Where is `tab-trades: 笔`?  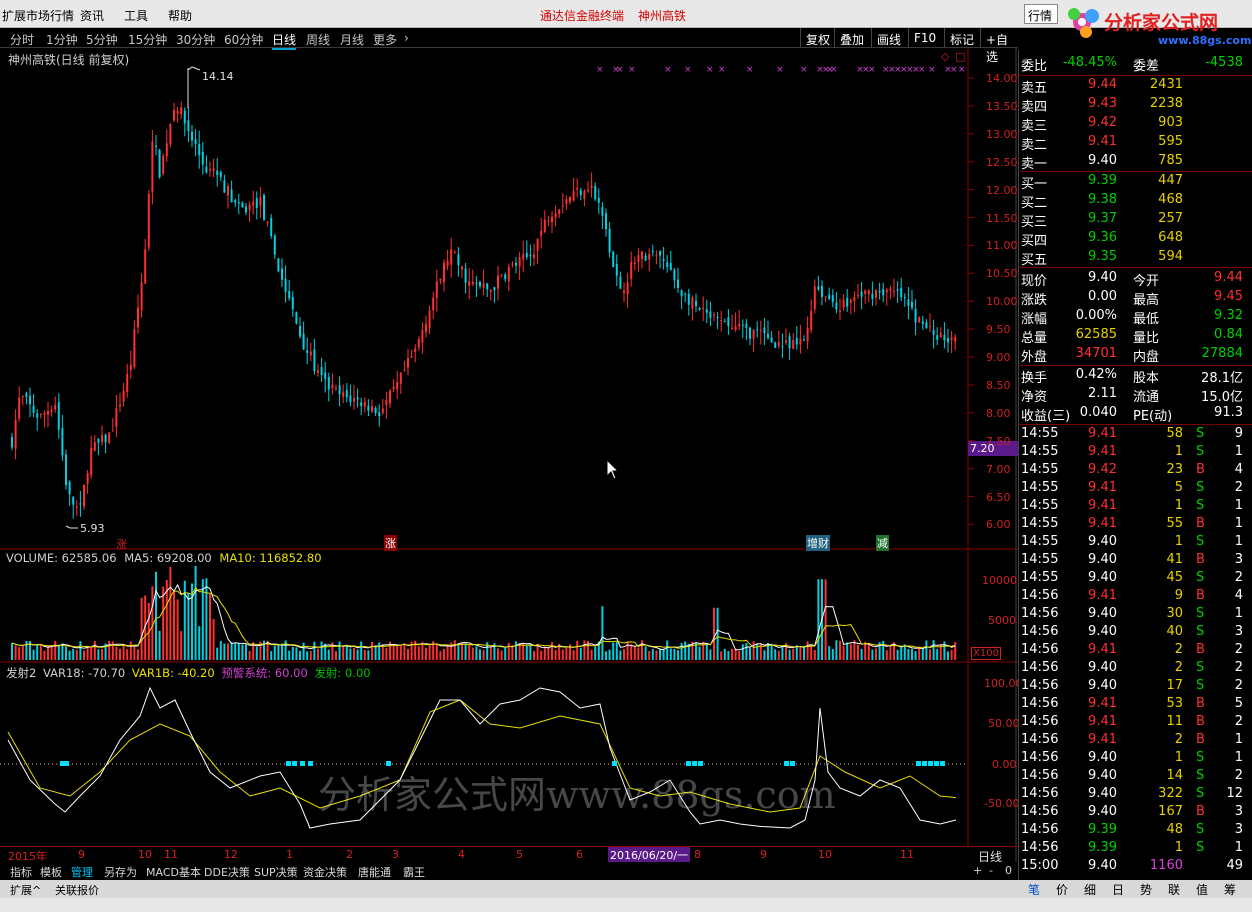 tab-trades: 笔 is located at coordinates (1034, 889).